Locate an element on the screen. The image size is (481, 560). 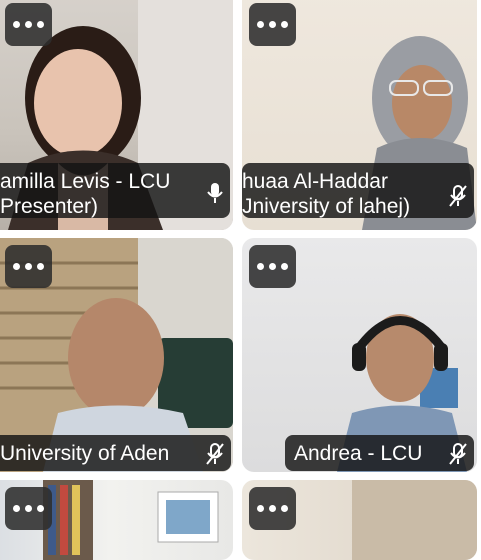
participant-name-label: huaa Al-Haddar Jniversity of lahej) is located at coordinates (358, 190).